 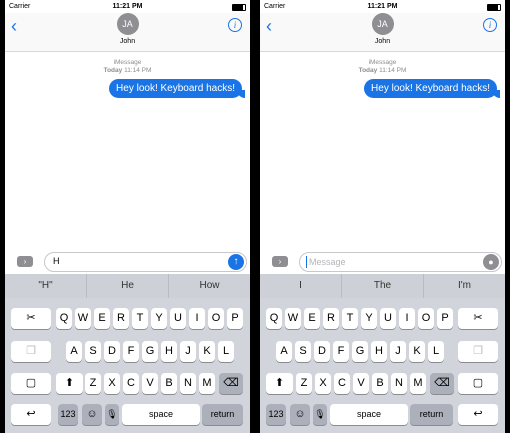 I want to click on prediction-2: The, so click(x=383, y=286).